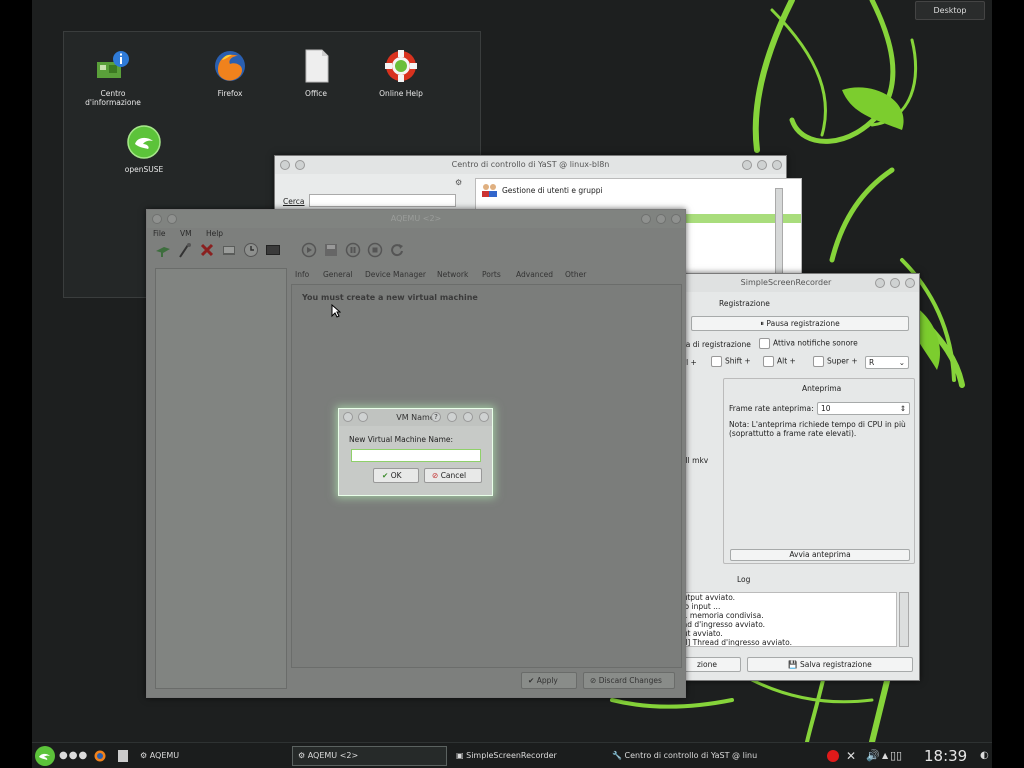 The height and width of the screenshot is (768, 1024). What do you see at coordinates (731, 361) in the screenshot?
I see `ssr-shift-checkbox: Shift +` at bounding box center [731, 361].